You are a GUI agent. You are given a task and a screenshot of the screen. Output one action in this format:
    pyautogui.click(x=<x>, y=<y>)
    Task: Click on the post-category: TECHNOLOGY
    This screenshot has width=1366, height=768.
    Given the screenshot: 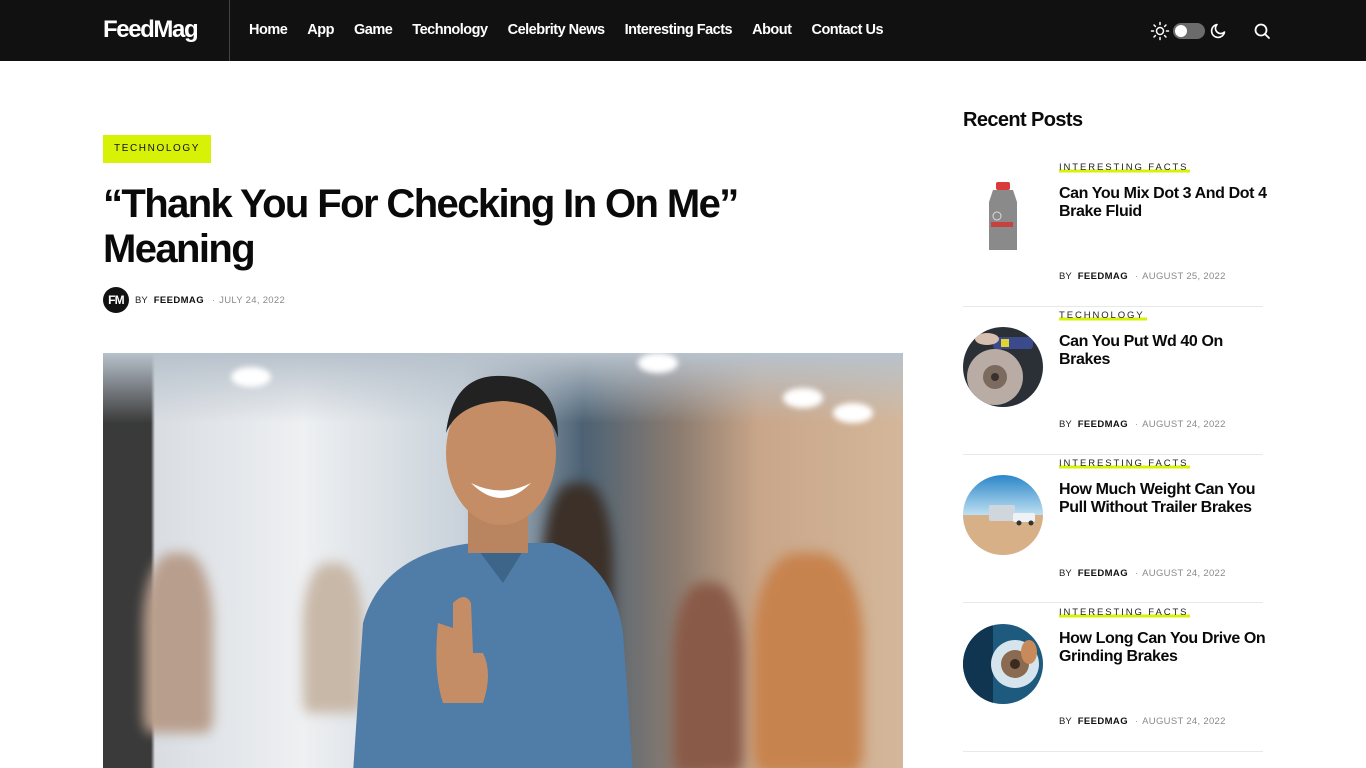 What is the action you would take?
    pyautogui.click(x=1103, y=316)
    